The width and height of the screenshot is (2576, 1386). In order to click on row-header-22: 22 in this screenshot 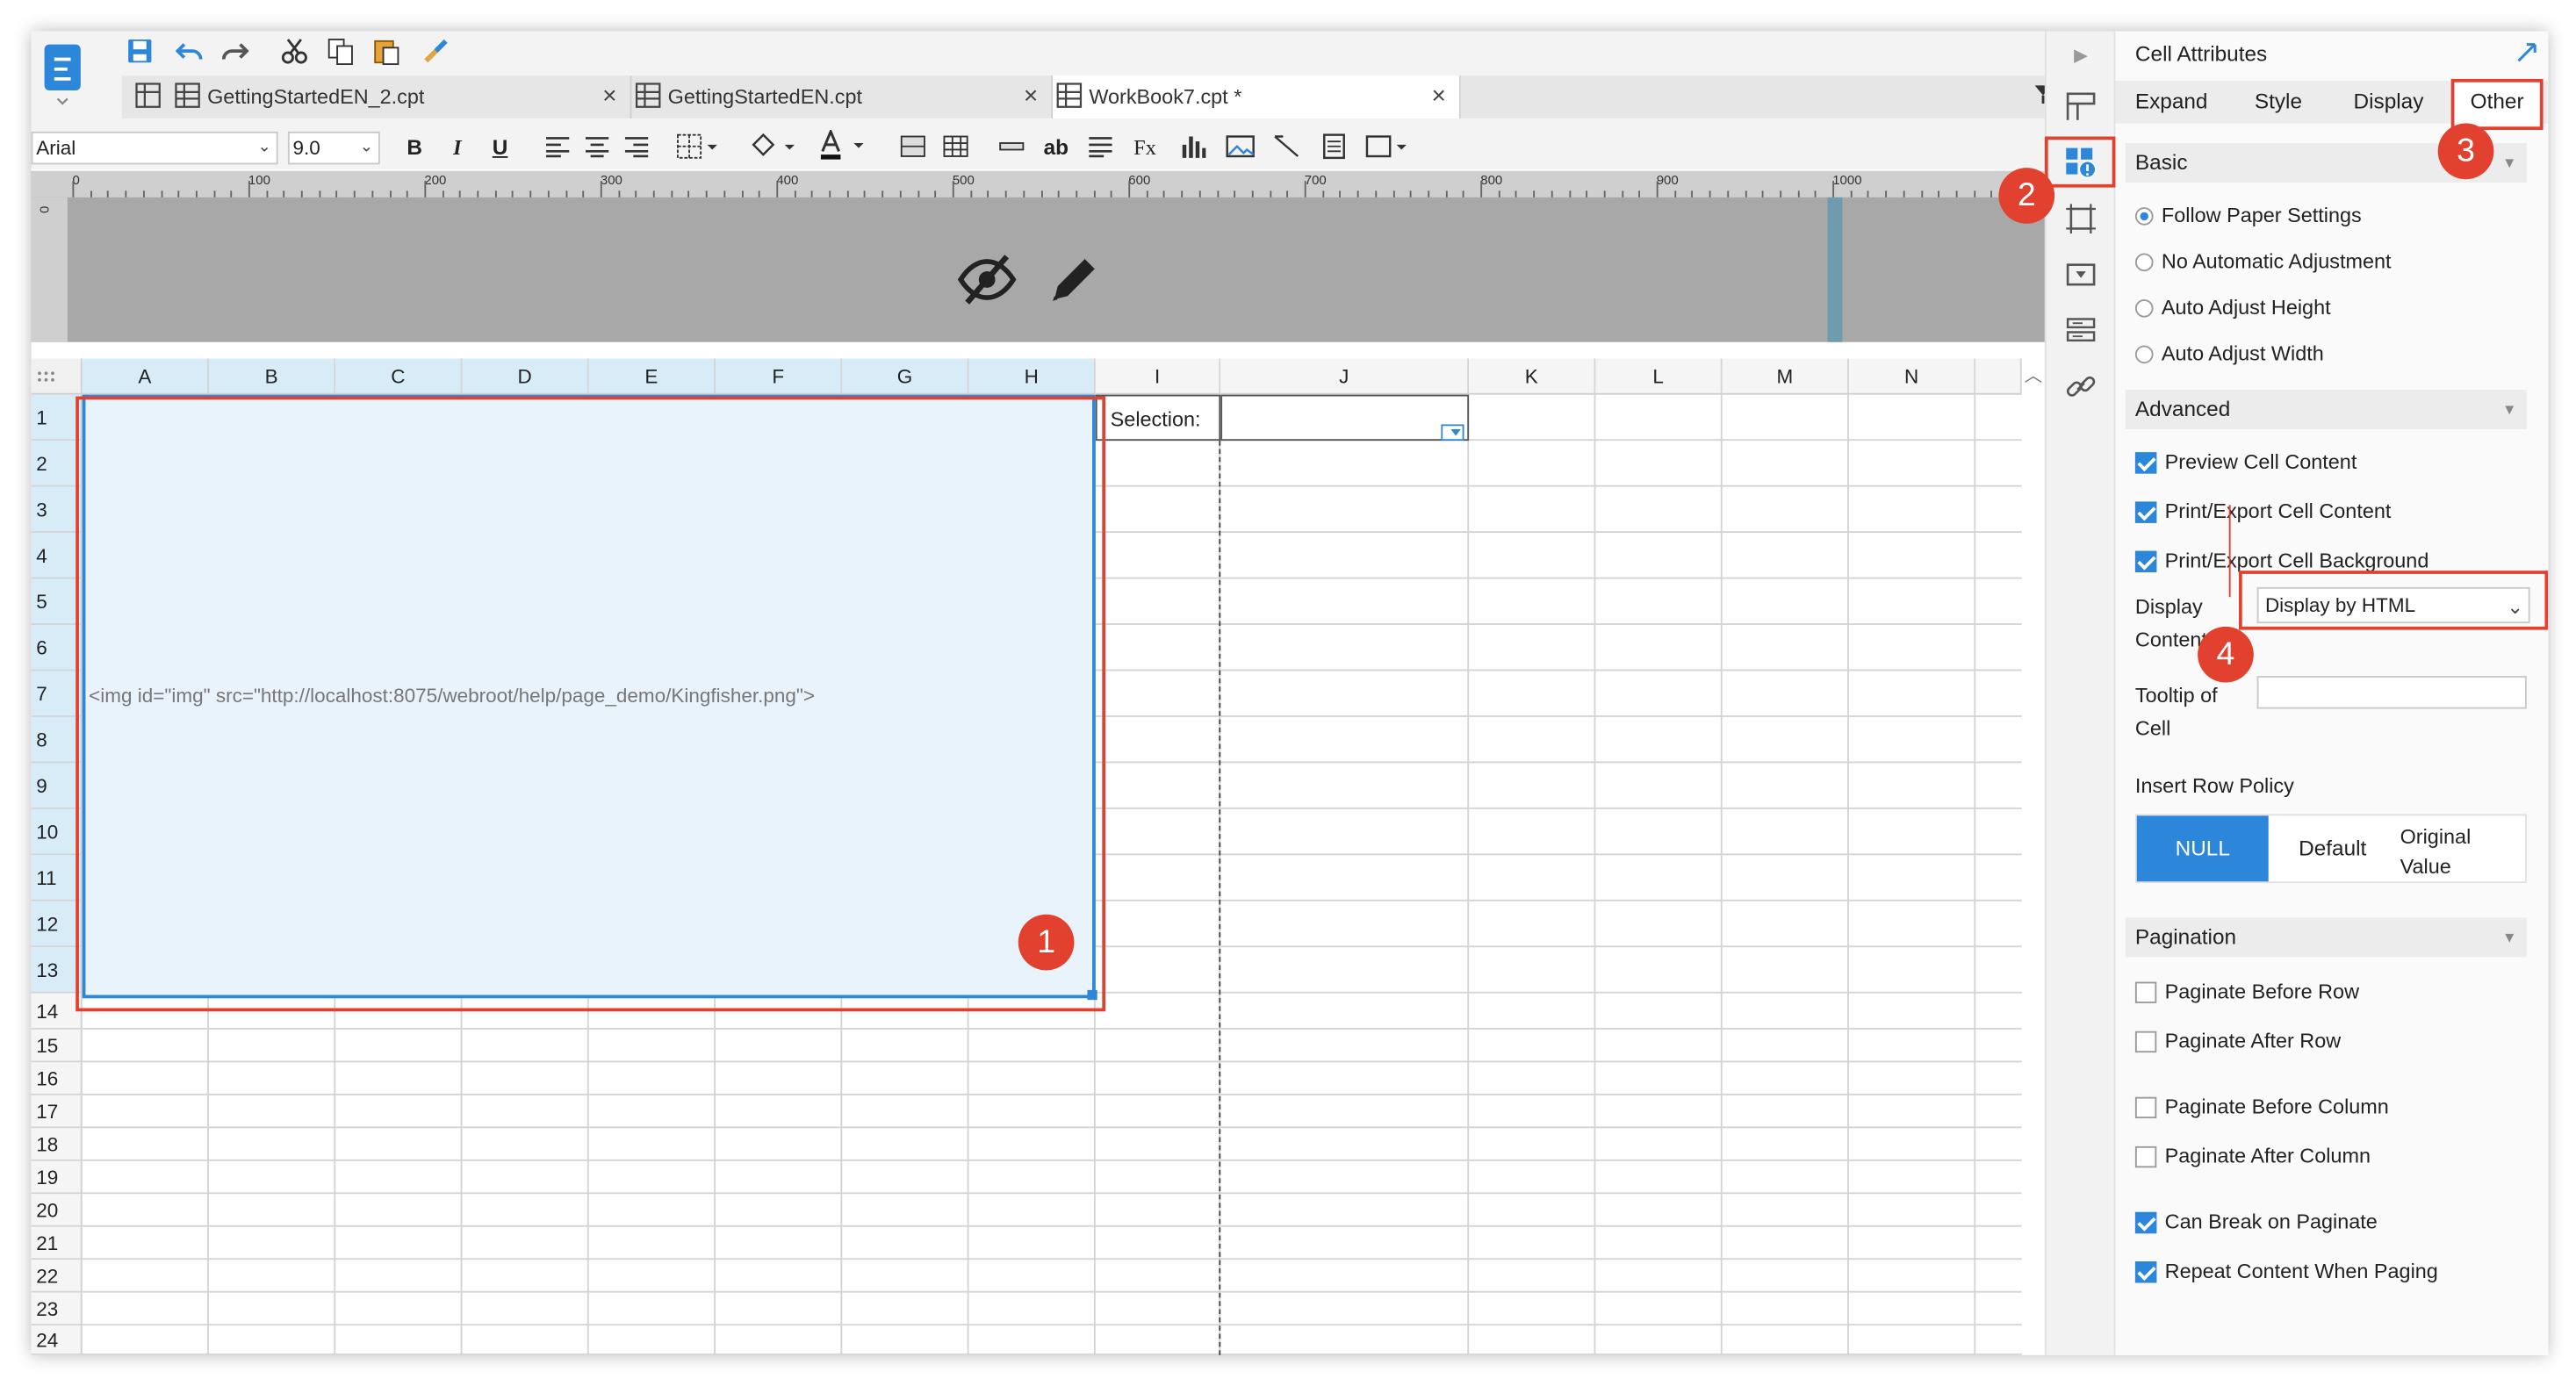, I will do `click(57, 1276)`.